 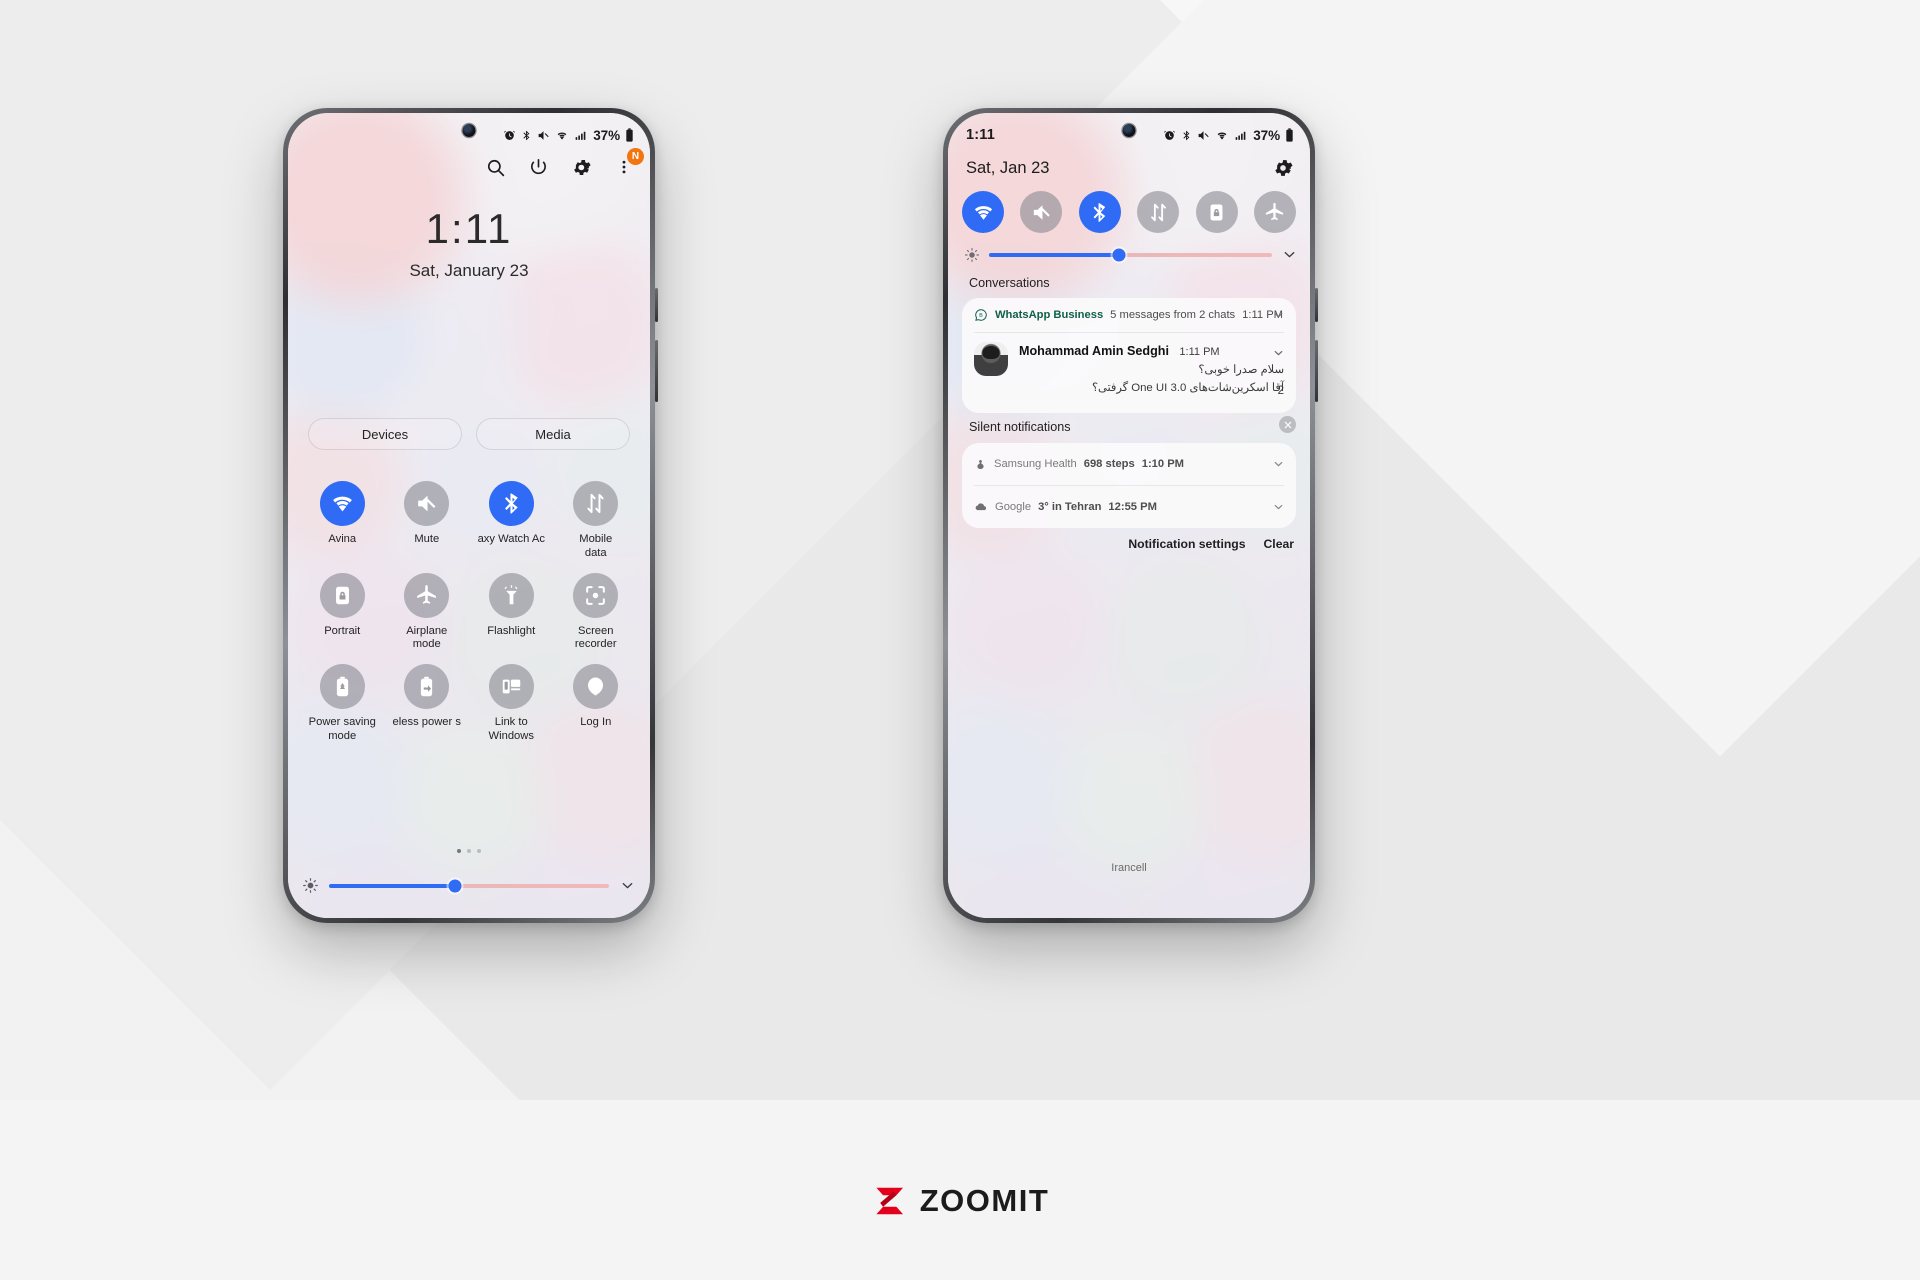 What do you see at coordinates (983, 212) in the screenshot?
I see `qs-toggle-wifi` at bounding box center [983, 212].